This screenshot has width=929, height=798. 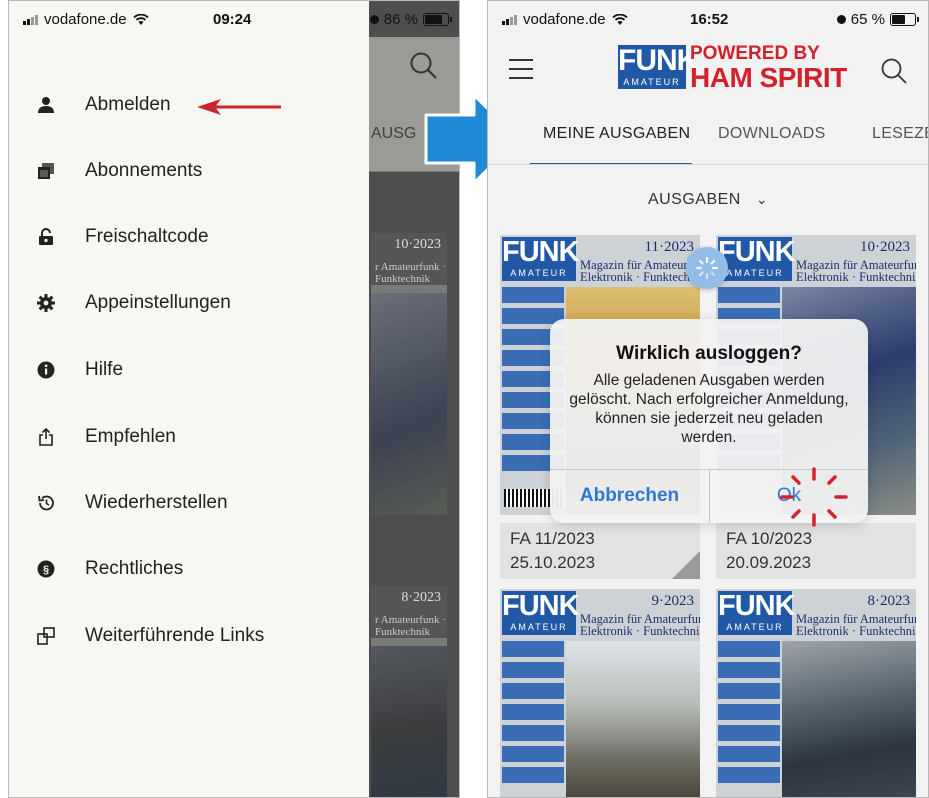 What do you see at coordinates (652, 82) in the screenshot?
I see `logo-sub: AMATEUR` at bounding box center [652, 82].